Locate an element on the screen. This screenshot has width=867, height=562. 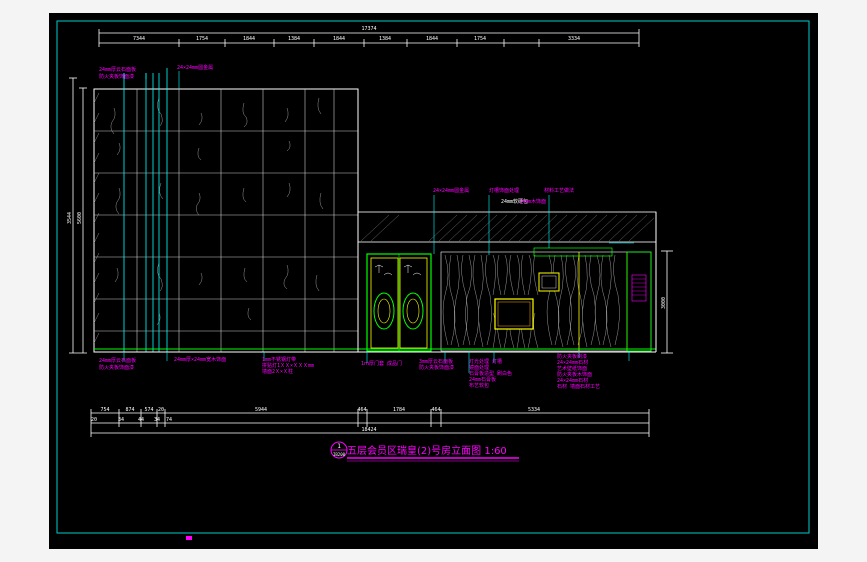
svg-text: 灯槽饰面处理 is located at coordinates (504, 190).